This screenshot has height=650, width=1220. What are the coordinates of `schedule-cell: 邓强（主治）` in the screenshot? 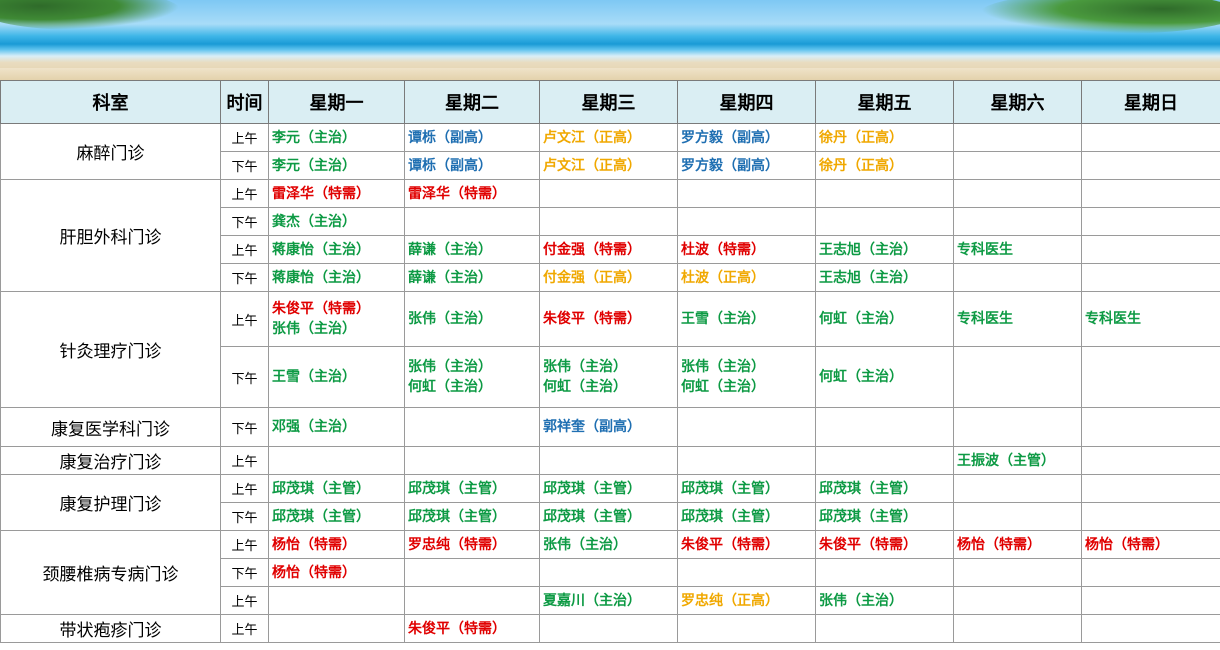 It's located at (336, 427).